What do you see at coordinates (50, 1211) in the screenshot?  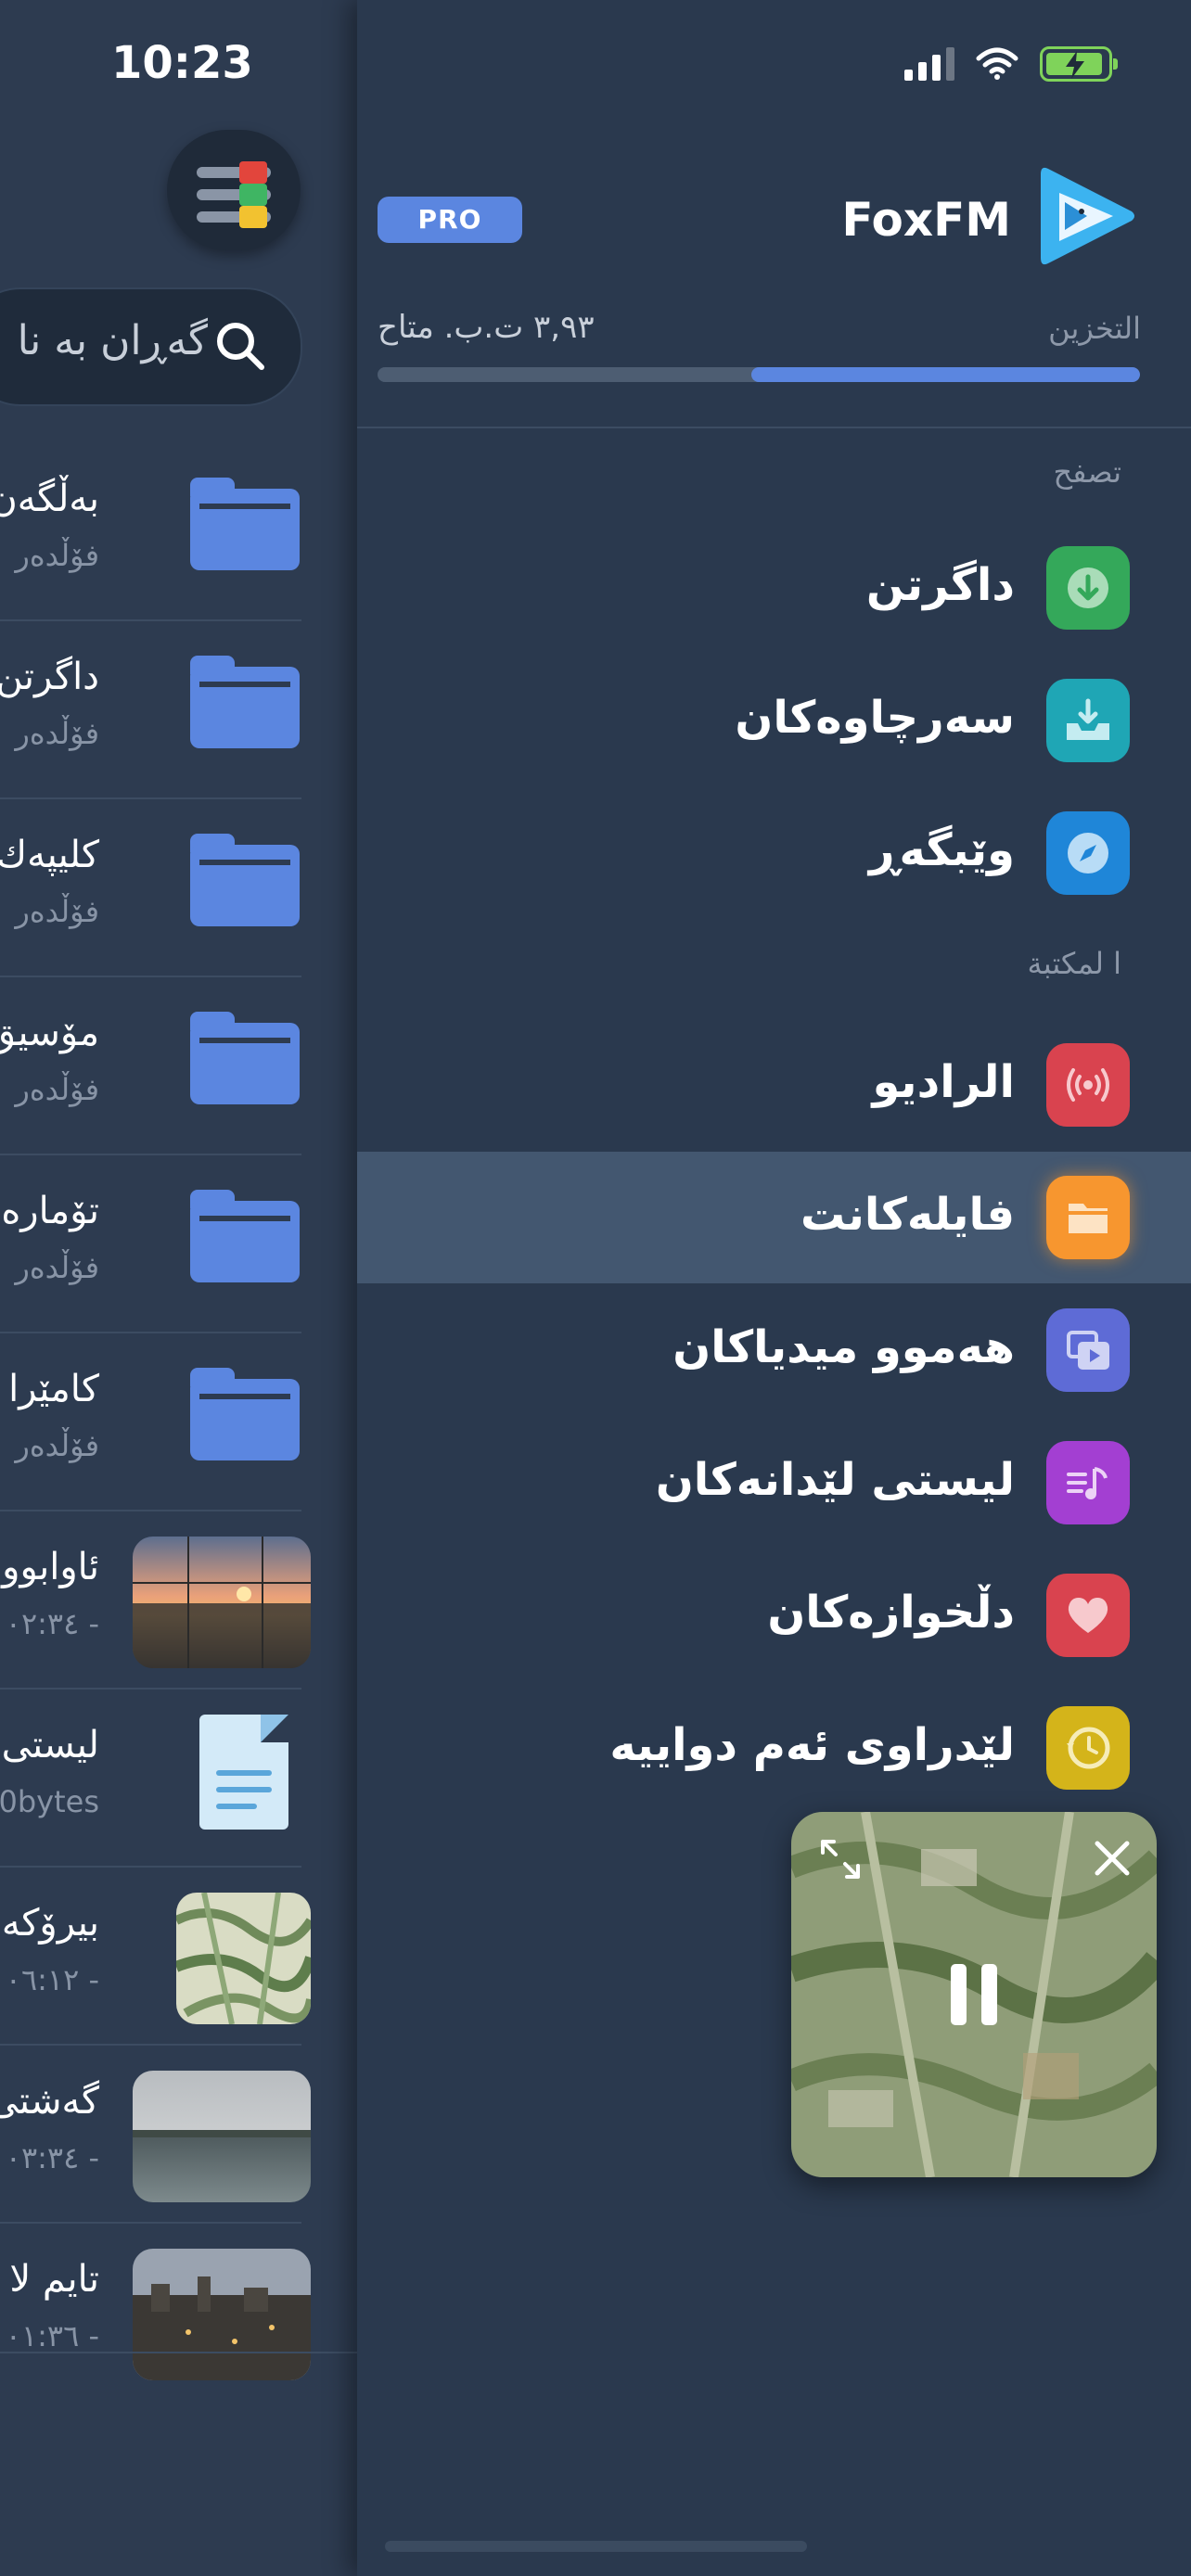 I see `item-title: تۆمارە` at bounding box center [50, 1211].